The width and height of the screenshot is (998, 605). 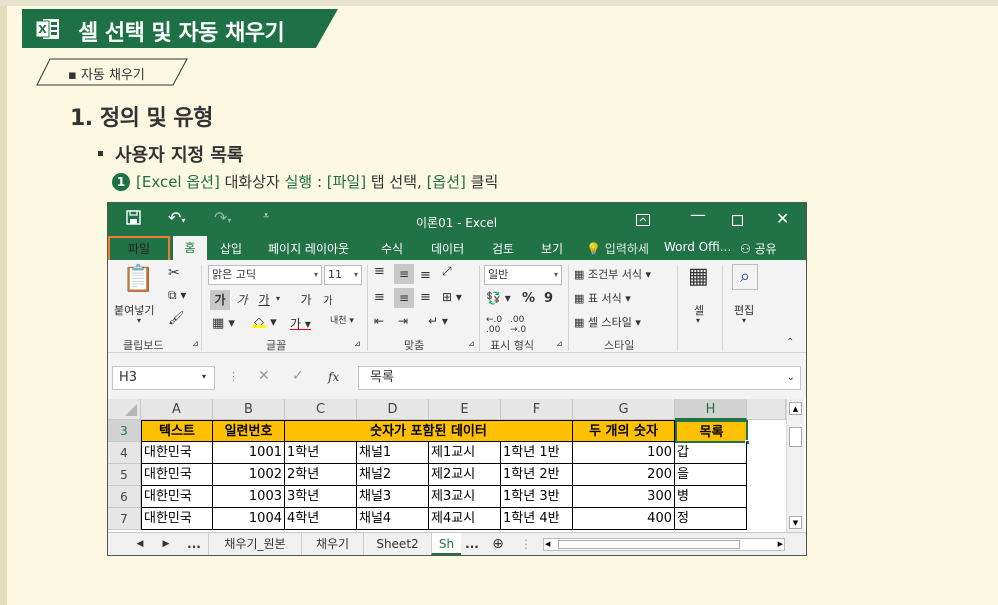 I want to click on cell-d5: 채널2, so click(x=393, y=475).